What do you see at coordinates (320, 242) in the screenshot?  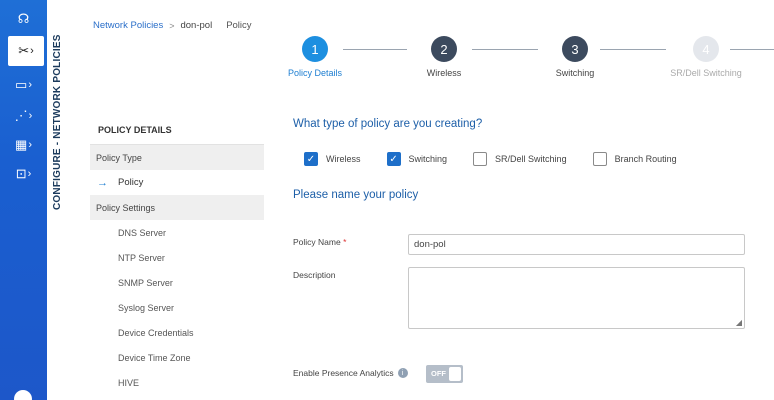 I see `policy-name-label: Policy Name *` at bounding box center [320, 242].